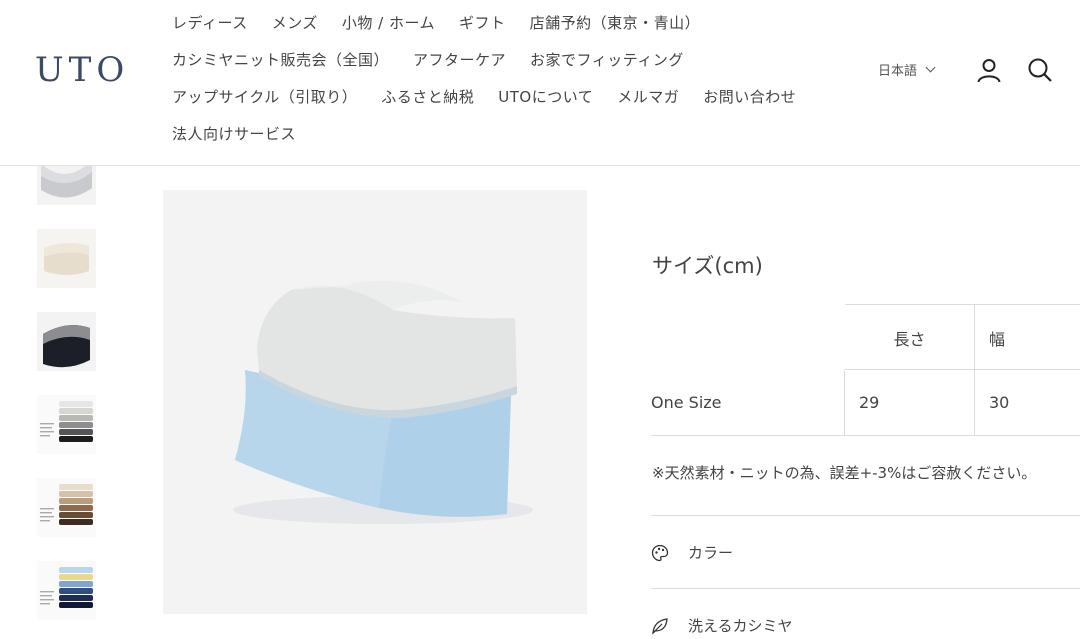 The width and height of the screenshot is (1080, 639). I want to click on size-chart-title: サイズ(cm), so click(707, 266).